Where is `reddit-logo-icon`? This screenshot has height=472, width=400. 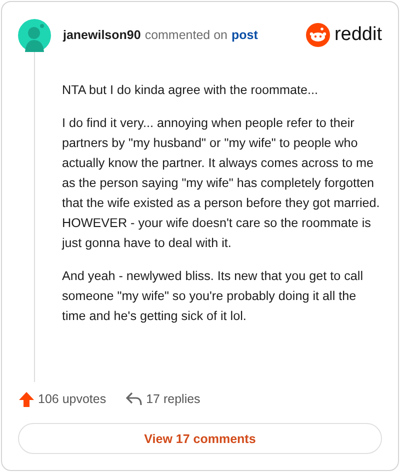
reddit-logo-icon is located at coordinates (318, 35).